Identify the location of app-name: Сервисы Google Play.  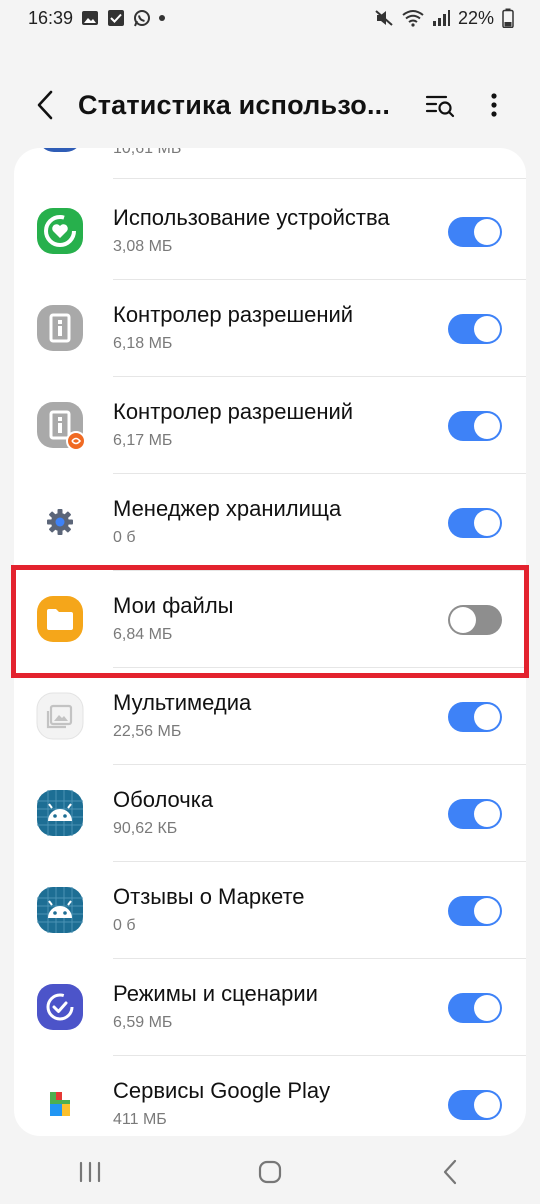
(222, 1090).